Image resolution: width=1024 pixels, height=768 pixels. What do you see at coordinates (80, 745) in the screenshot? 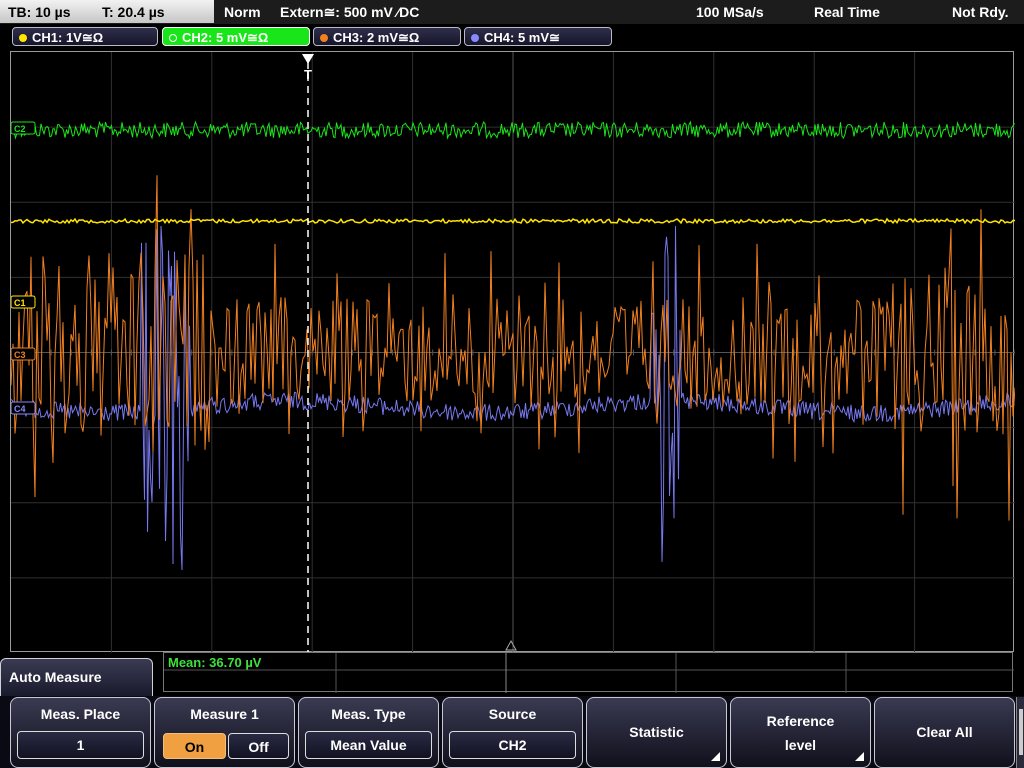
I see `meas-place-value: 1` at bounding box center [80, 745].